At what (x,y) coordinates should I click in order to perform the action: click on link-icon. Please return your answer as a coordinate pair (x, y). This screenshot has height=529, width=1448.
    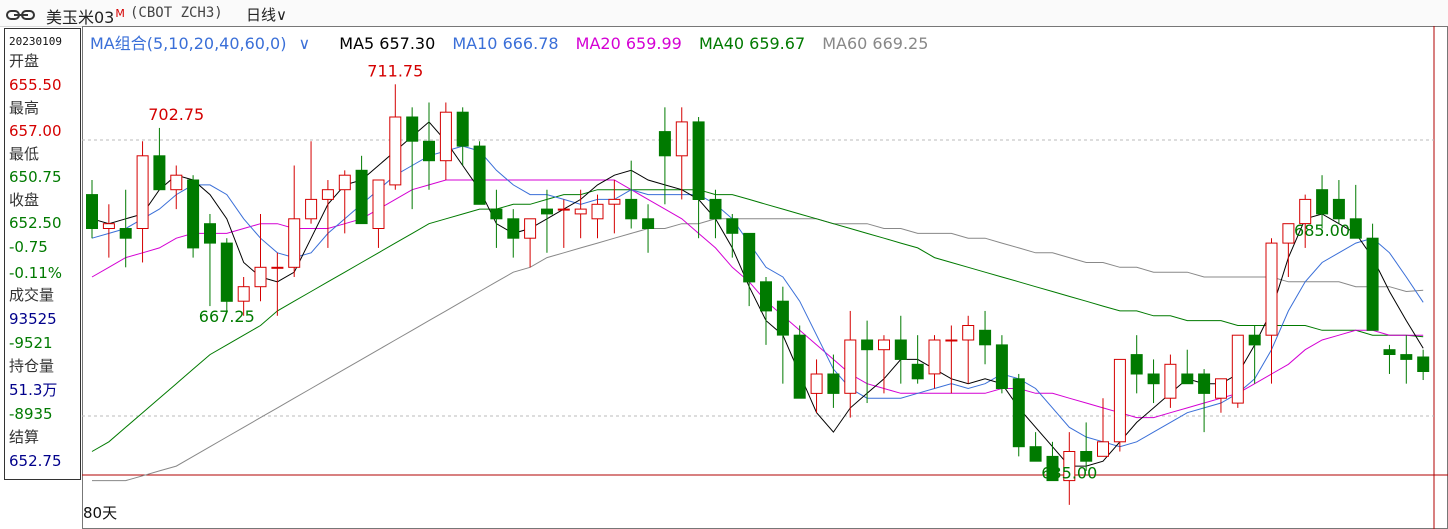
    Looking at the image, I should click on (21, 15).